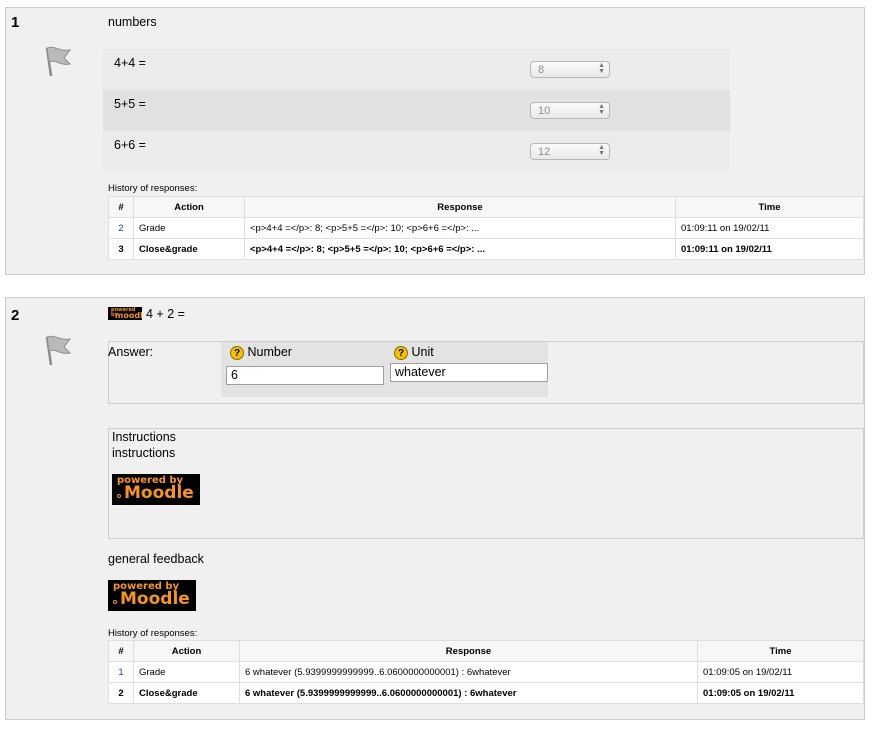  I want to click on question-number: 2, so click(15, 315).